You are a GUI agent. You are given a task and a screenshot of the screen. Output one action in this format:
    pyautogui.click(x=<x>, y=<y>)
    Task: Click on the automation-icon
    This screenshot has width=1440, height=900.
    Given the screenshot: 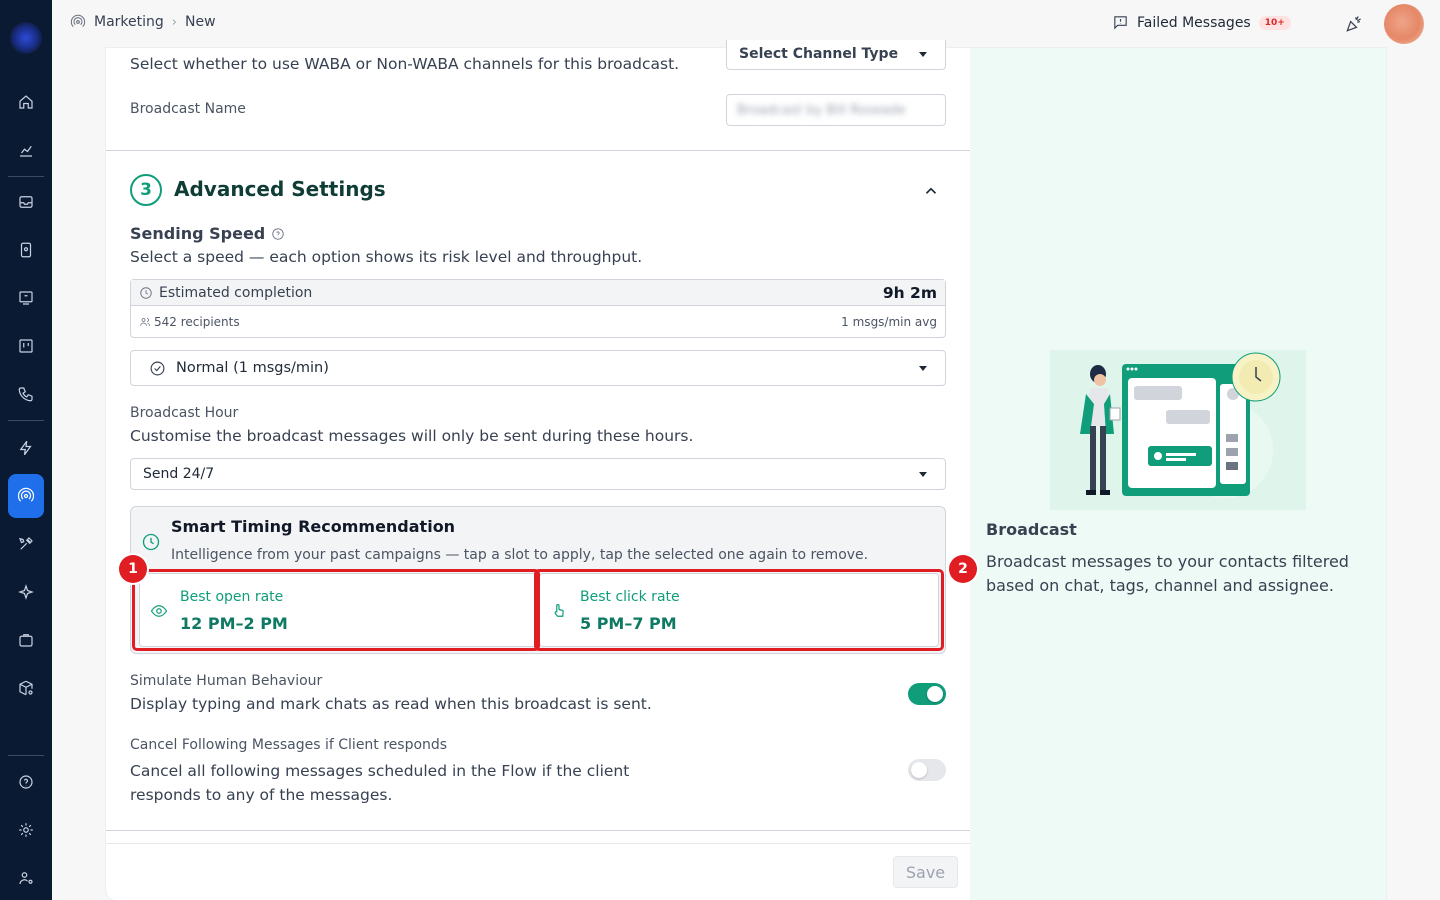 What is the action you would take?
    pyautogui.click(x=26, y=448)
    